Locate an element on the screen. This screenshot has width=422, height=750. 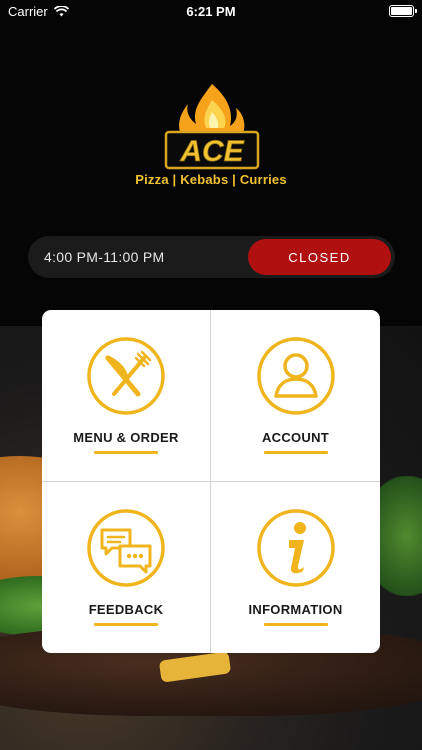
menu-order-tile: MENU & ORDER is located at coordinates (126, 396).